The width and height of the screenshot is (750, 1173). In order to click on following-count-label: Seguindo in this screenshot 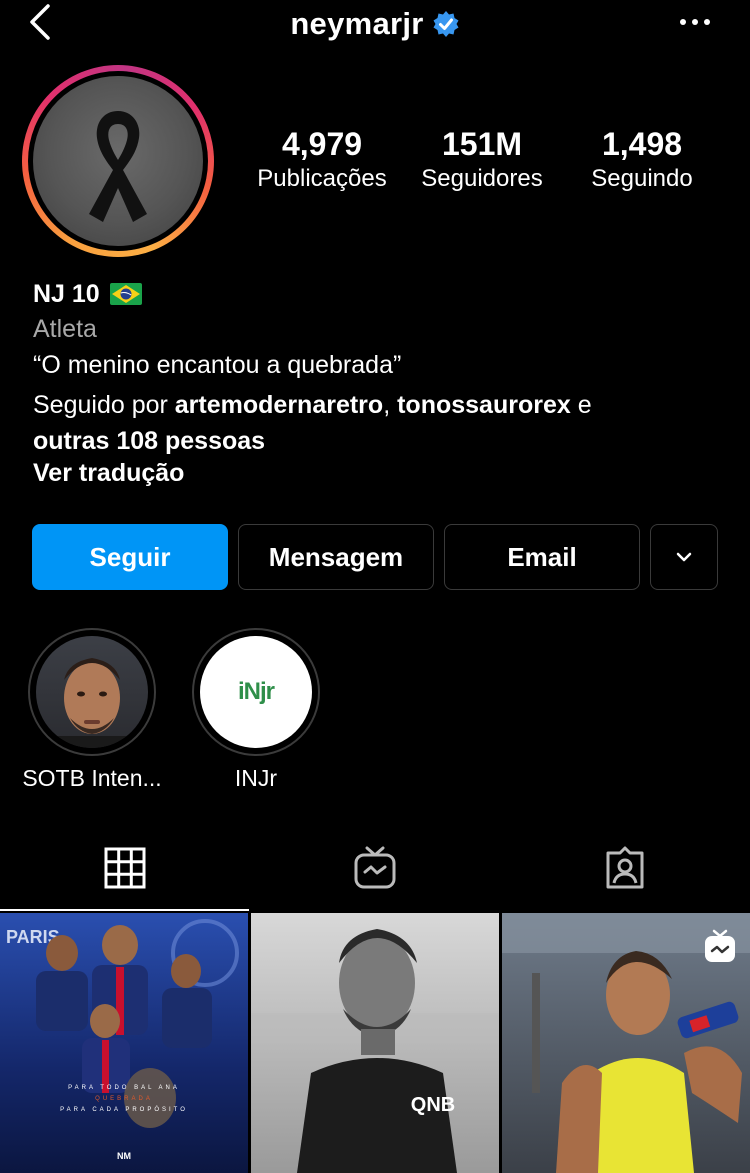, I will do `click(642, 178)`.